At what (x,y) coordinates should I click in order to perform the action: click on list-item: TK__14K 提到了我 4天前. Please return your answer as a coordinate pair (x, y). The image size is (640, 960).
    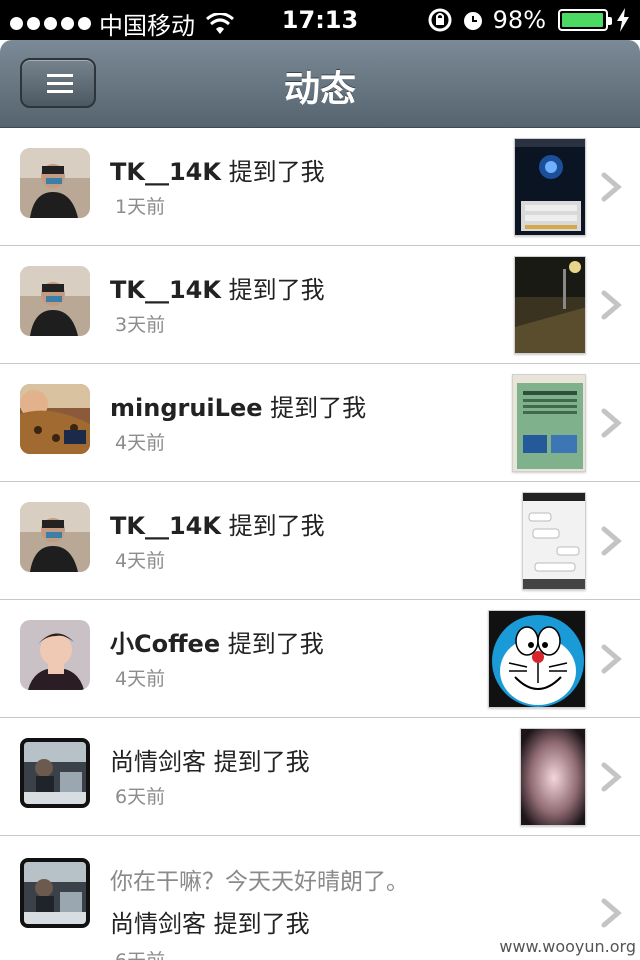
    Looking at the image, I should click on (320, 541).